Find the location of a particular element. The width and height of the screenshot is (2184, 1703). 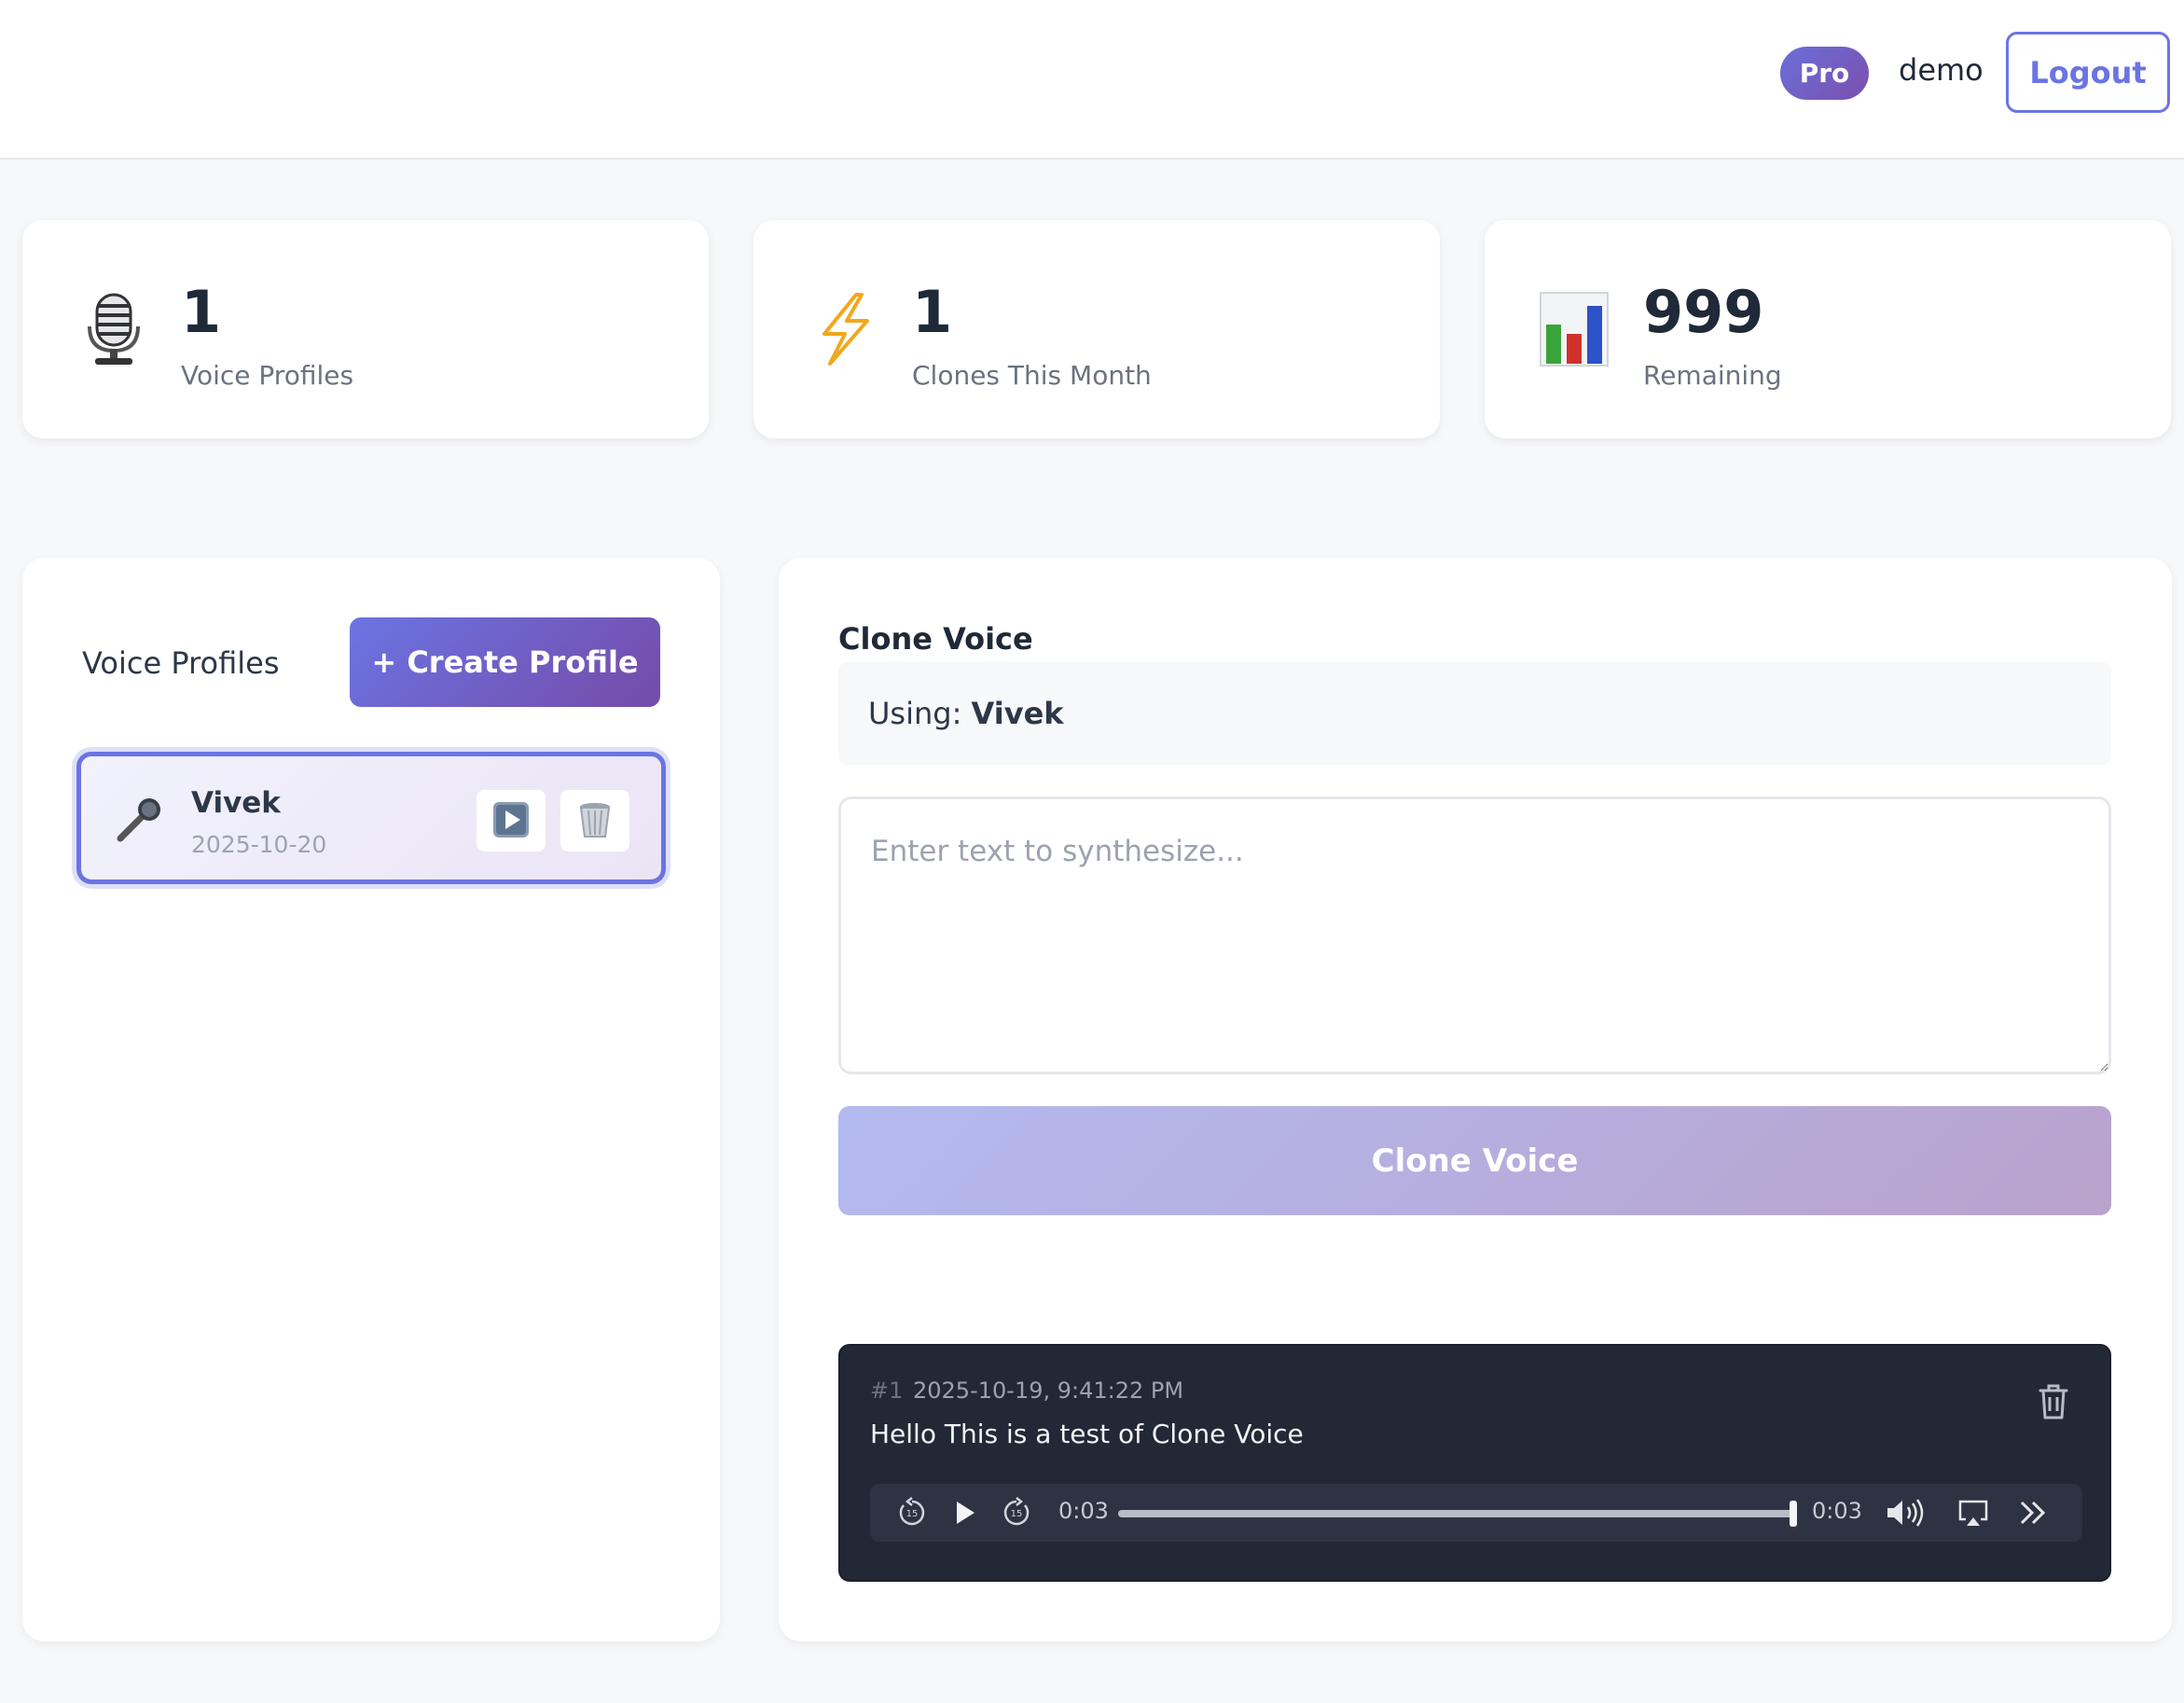

trash-icon is located at coordinates (2053, 1401).